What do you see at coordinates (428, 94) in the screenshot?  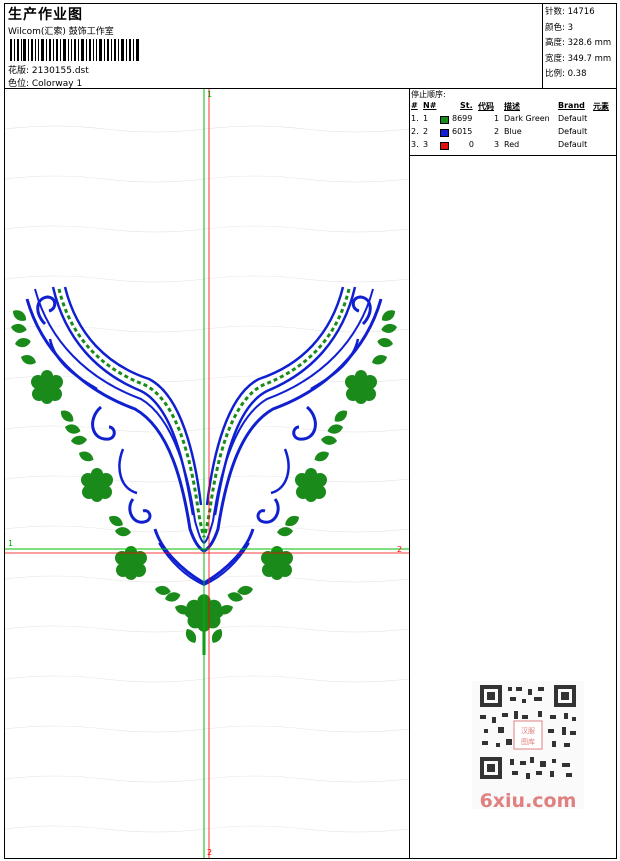 I see `stop-sequence-title: 停止顺序:` at bounding box center [428, 94].